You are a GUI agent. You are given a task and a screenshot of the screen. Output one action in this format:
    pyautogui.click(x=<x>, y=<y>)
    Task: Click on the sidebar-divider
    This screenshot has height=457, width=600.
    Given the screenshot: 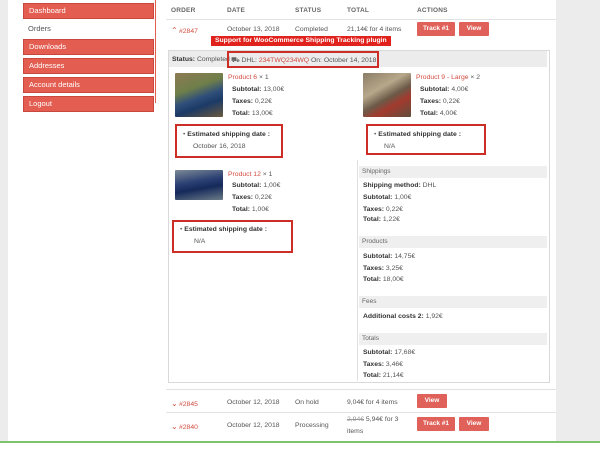 What is the action you would take?
    pyautogui.click(x=155, y=51)
    